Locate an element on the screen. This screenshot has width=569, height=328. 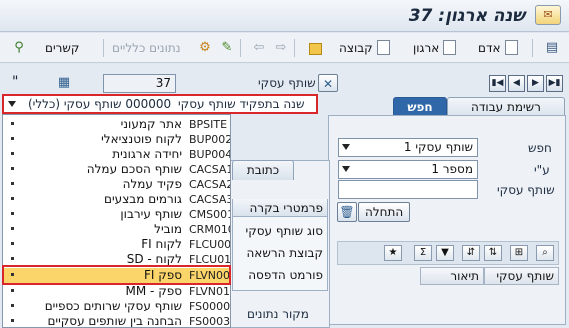
role-desc: לקוח פוטנציאלי is located at coordinates (141, 139).